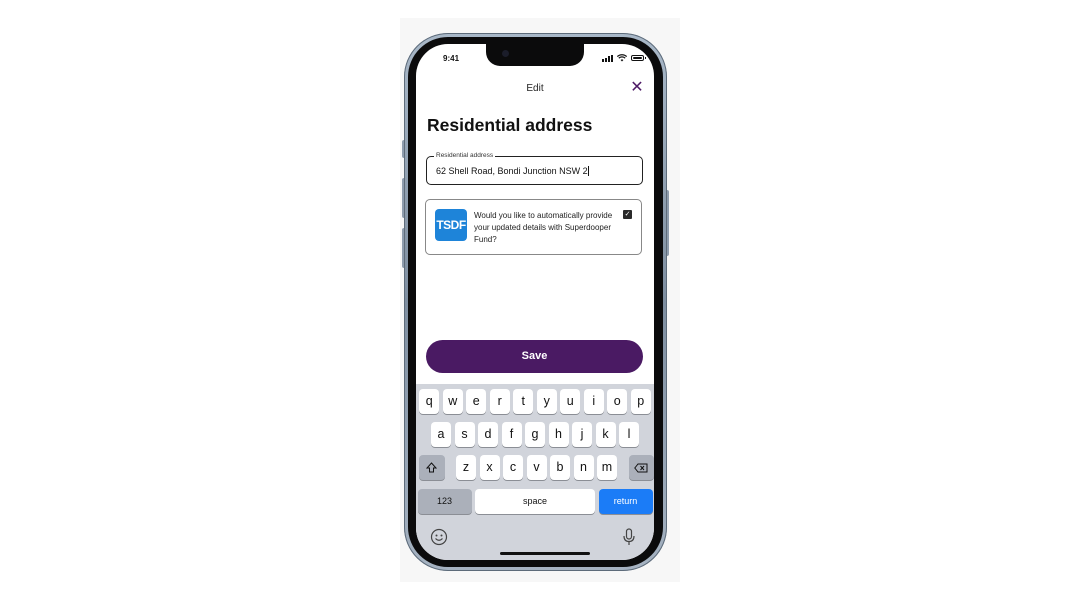  What do you see at coordinates (464, 434) in the screenshot?
I see `key-s: s` at bounding box center [464, 434].